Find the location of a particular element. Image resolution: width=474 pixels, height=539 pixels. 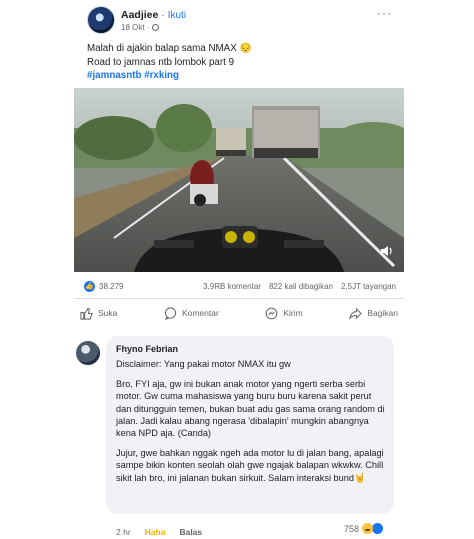

comment-meta: 2 hr Haha Balas is located at coordinates (159, 532).